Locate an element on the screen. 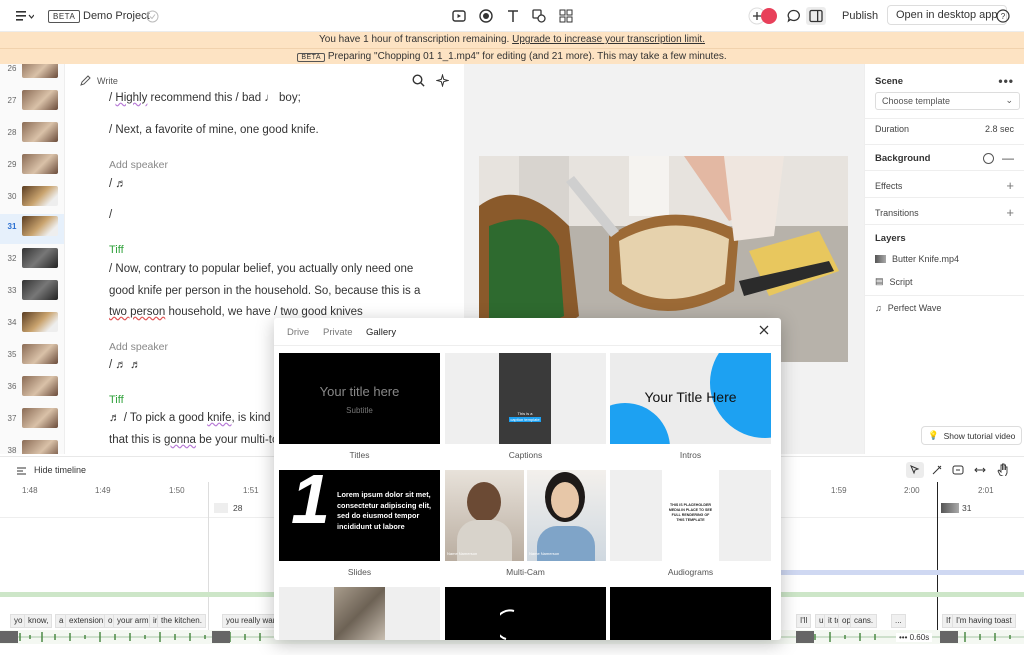  show-tutorial-label: Show tutorial video is located at coordinates (979, 435).